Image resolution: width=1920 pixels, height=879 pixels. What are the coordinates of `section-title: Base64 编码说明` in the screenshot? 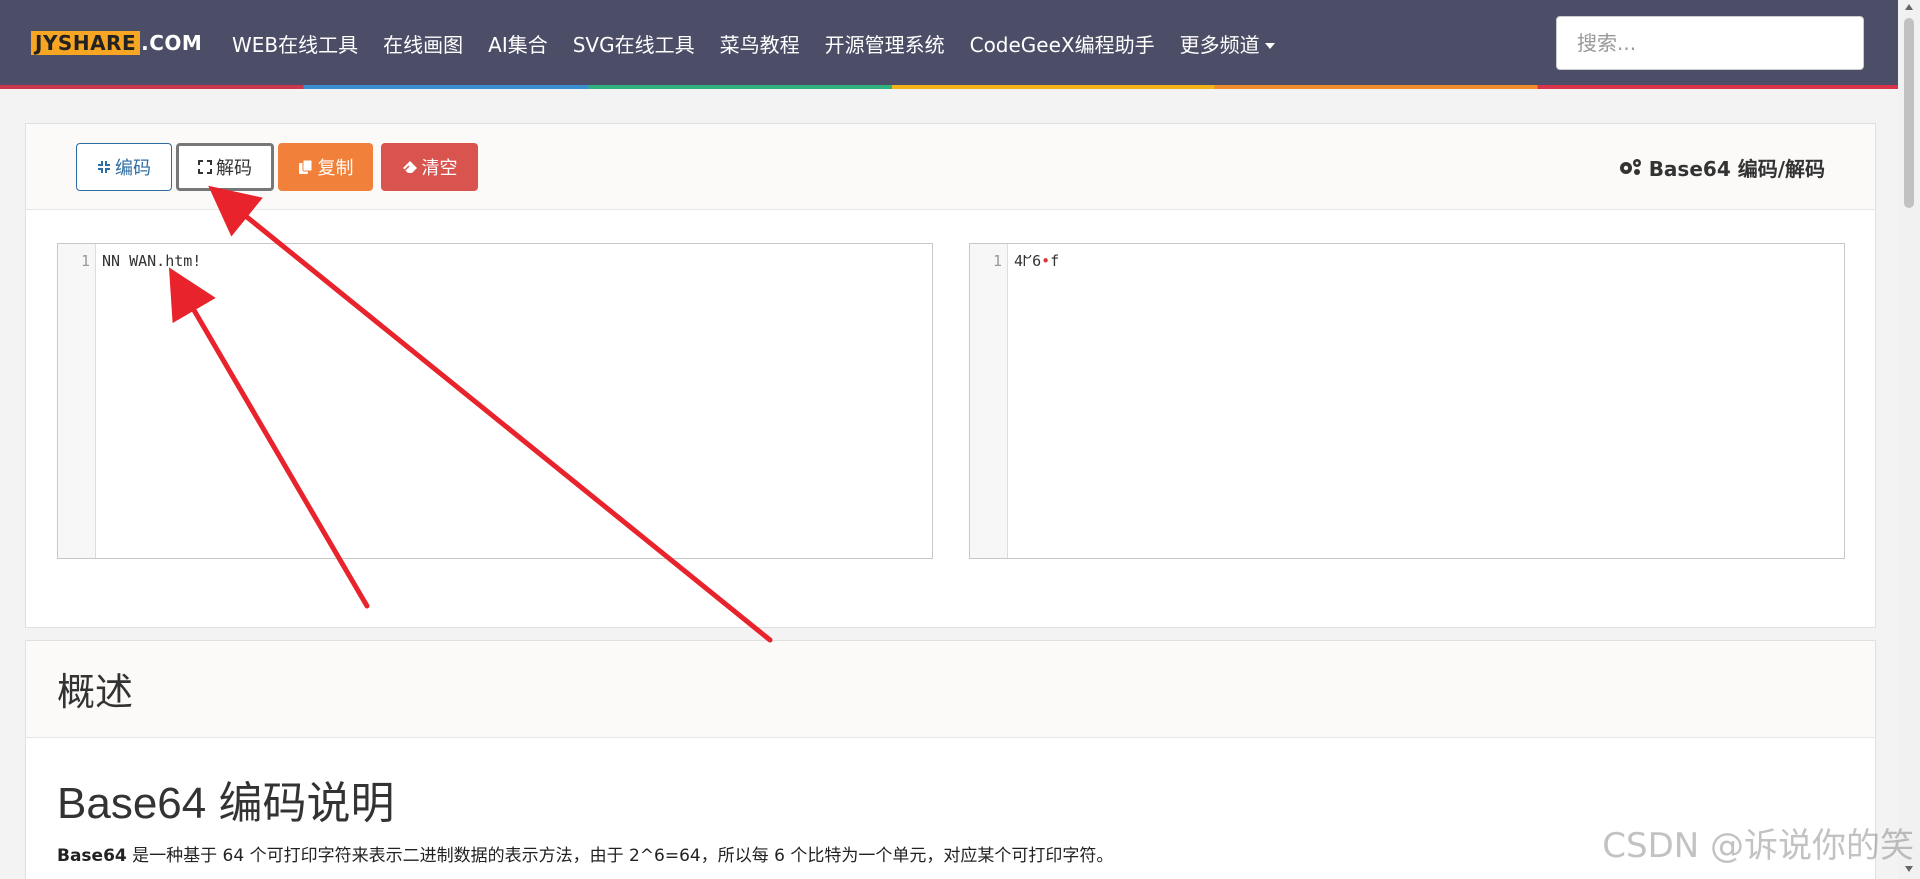 It's located at (226, 803).